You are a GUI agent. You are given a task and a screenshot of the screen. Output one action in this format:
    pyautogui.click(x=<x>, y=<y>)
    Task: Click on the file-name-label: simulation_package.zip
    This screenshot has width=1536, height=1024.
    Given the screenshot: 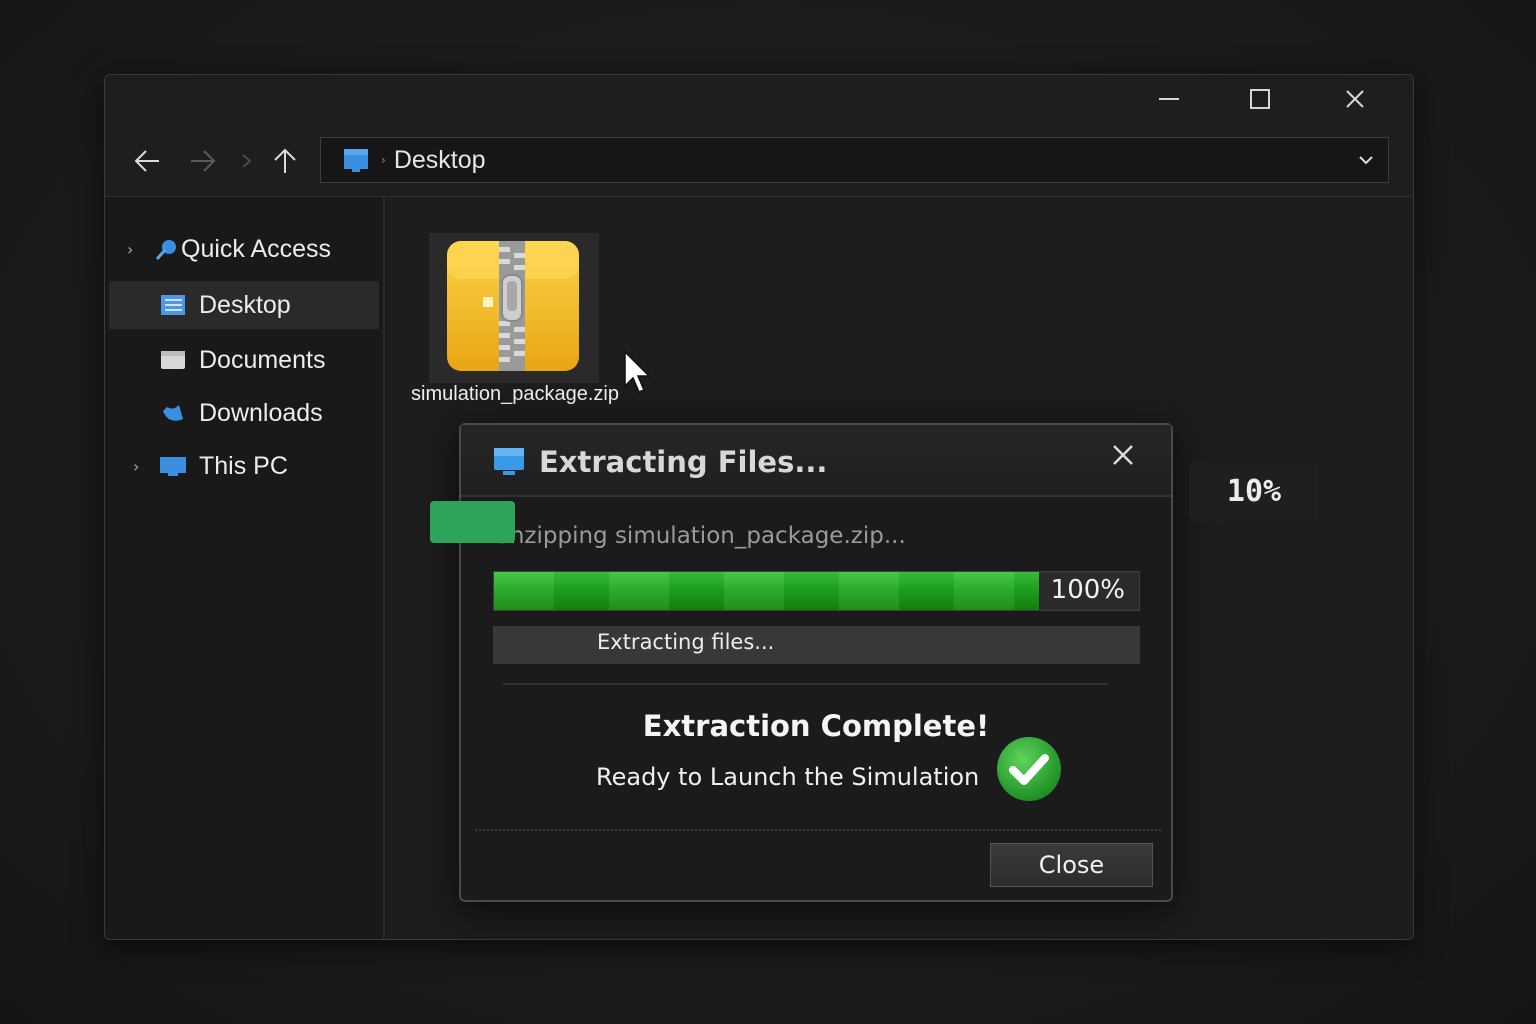 What is the action you would take?
    pyautogui.click(x=515, y=394)
    